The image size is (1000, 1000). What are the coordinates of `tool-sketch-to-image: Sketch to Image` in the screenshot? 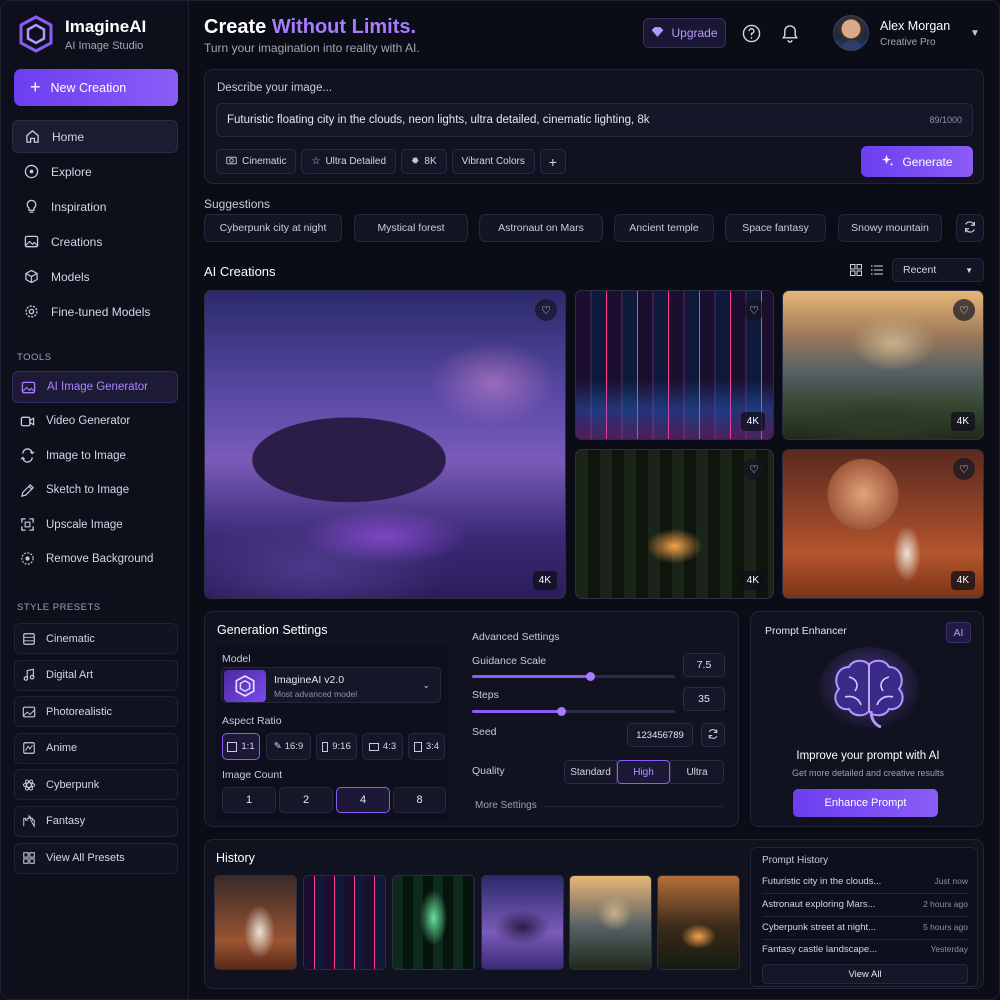 It's located at (95, 490).